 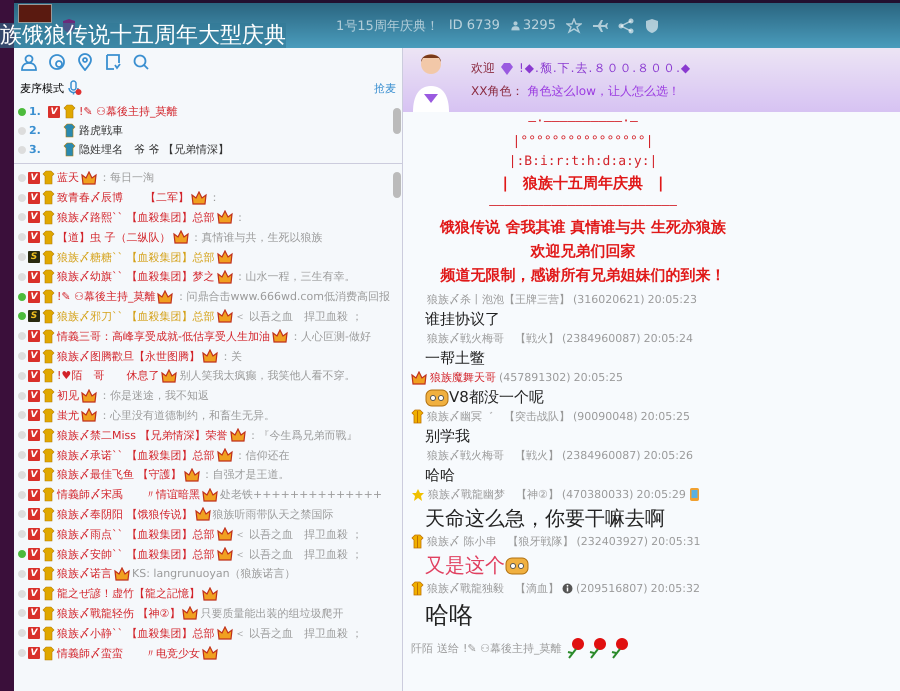 What do you see at coordinates (440, 475) in the screenshot?
I see `message-text: 哈哈` at bounding box center [440, 475].